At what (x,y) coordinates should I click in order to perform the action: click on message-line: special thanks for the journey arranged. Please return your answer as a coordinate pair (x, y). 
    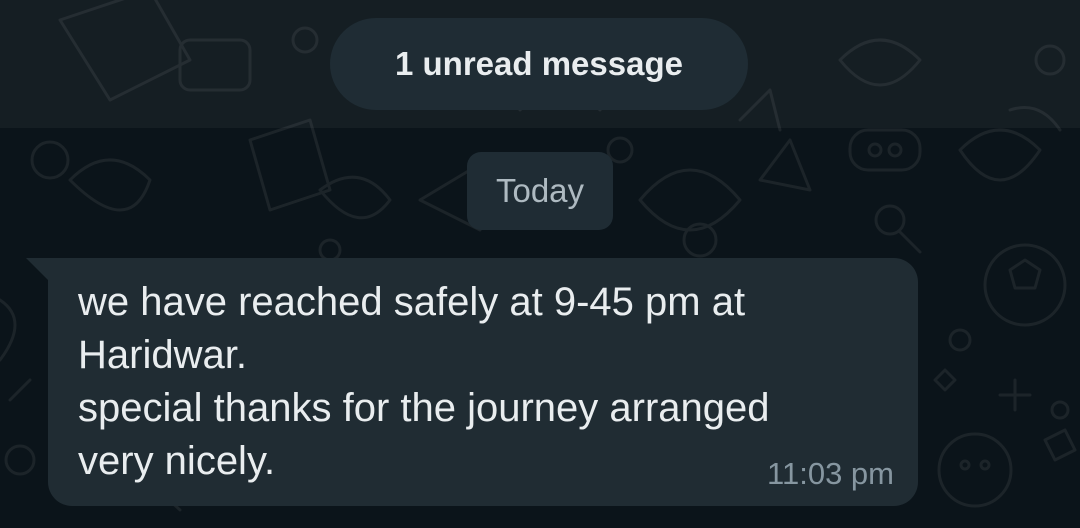
    Looking at the image, I should click on (424, 408).